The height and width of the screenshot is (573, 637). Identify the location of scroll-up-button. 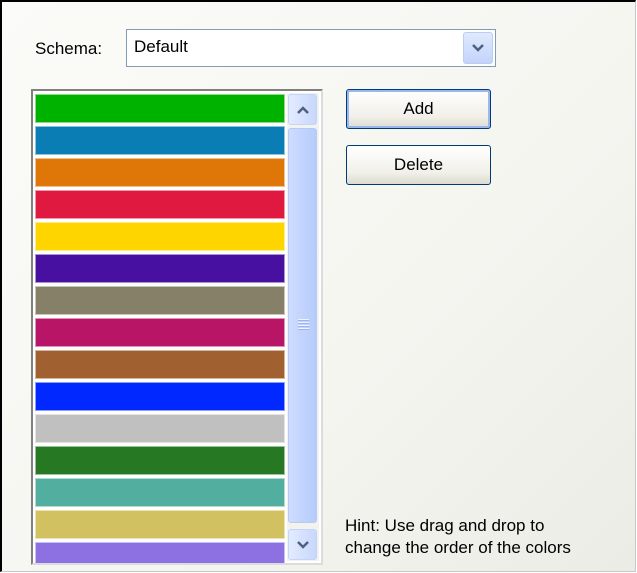
(302, 109).